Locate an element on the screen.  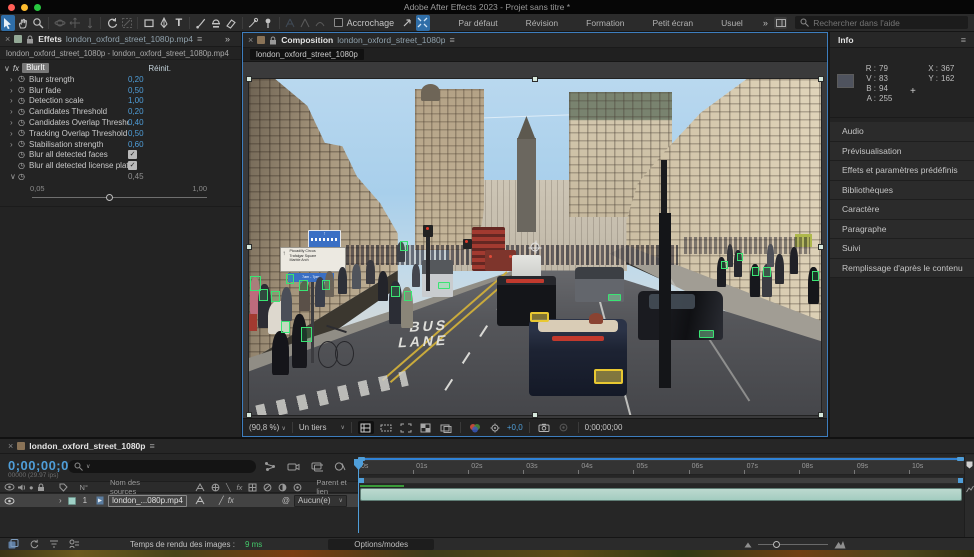
layer-anchor-point is located at coordinates (535, 247).